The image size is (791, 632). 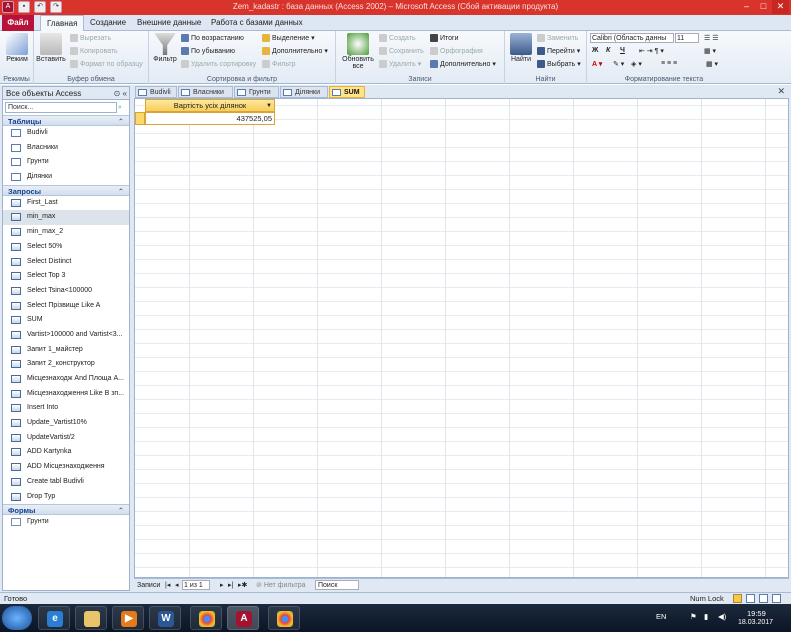 What do you see at coordinates (710, 51) in the screenshot?
I see `gridlines-icon: ▦ ▾` at bounding box center [710, 51].